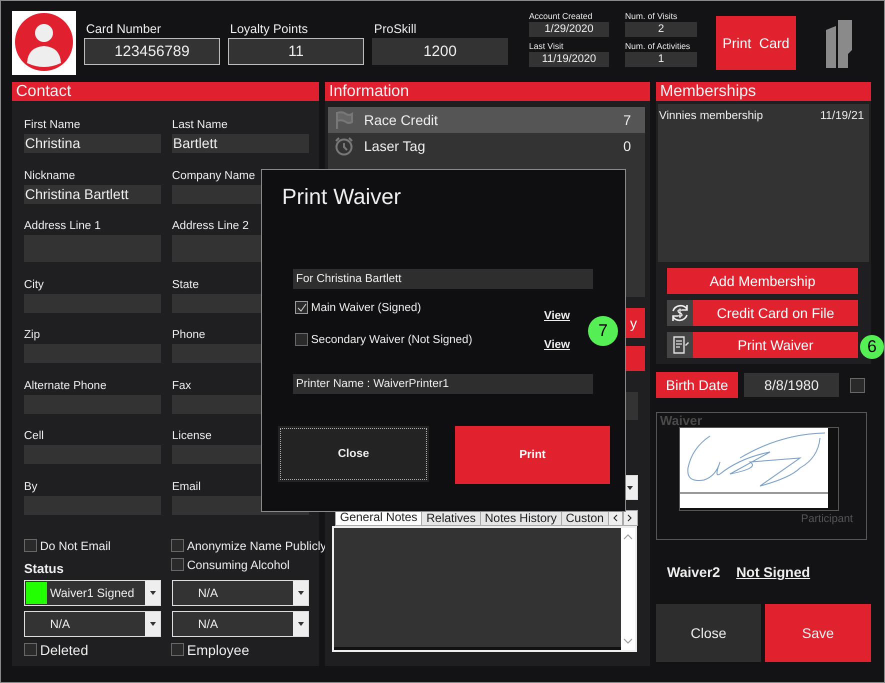 This screenshot has width=885, height=683. Describe the element at coordinates (658, 46) in the screenshot. I see `stat-label: Num. of Activities` at that location.